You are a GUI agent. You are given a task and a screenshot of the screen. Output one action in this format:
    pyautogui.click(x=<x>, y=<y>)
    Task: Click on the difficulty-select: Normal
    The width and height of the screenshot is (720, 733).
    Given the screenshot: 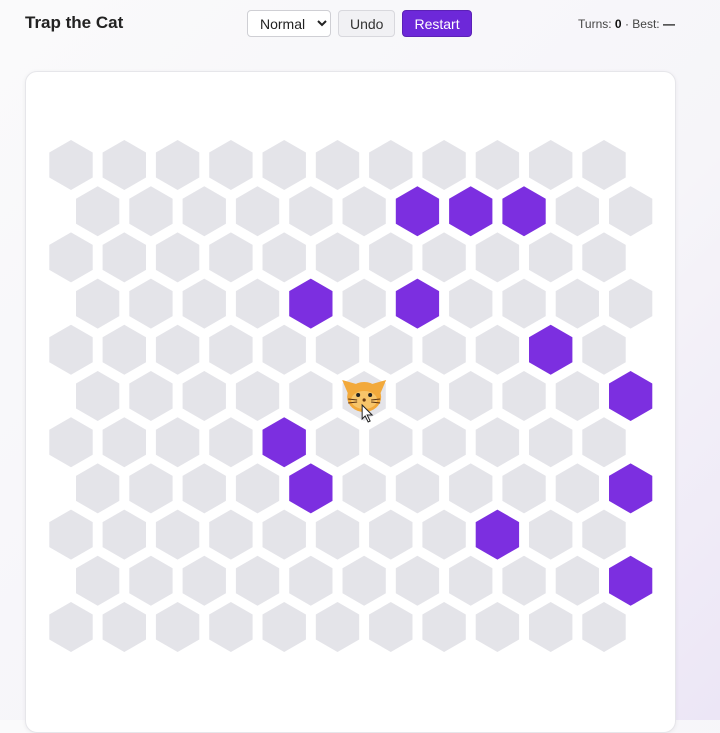 What is the action you would take?
    pyautogui.click(x=289, y=23)
    